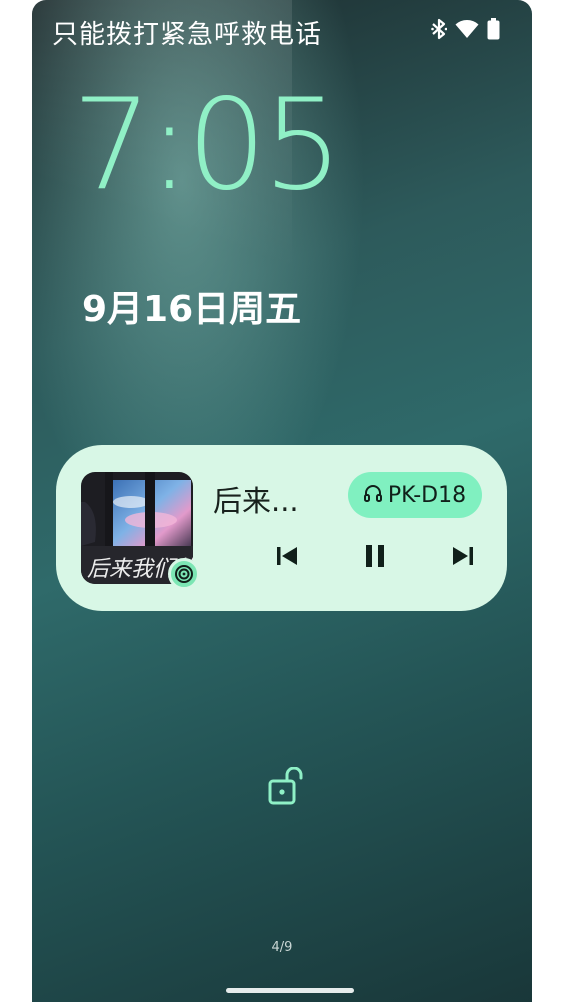 The image size is (564, 1002). I want to click on emergency-calls-only-text: 只能拨打紧急呼救电话, so click(187, 35).